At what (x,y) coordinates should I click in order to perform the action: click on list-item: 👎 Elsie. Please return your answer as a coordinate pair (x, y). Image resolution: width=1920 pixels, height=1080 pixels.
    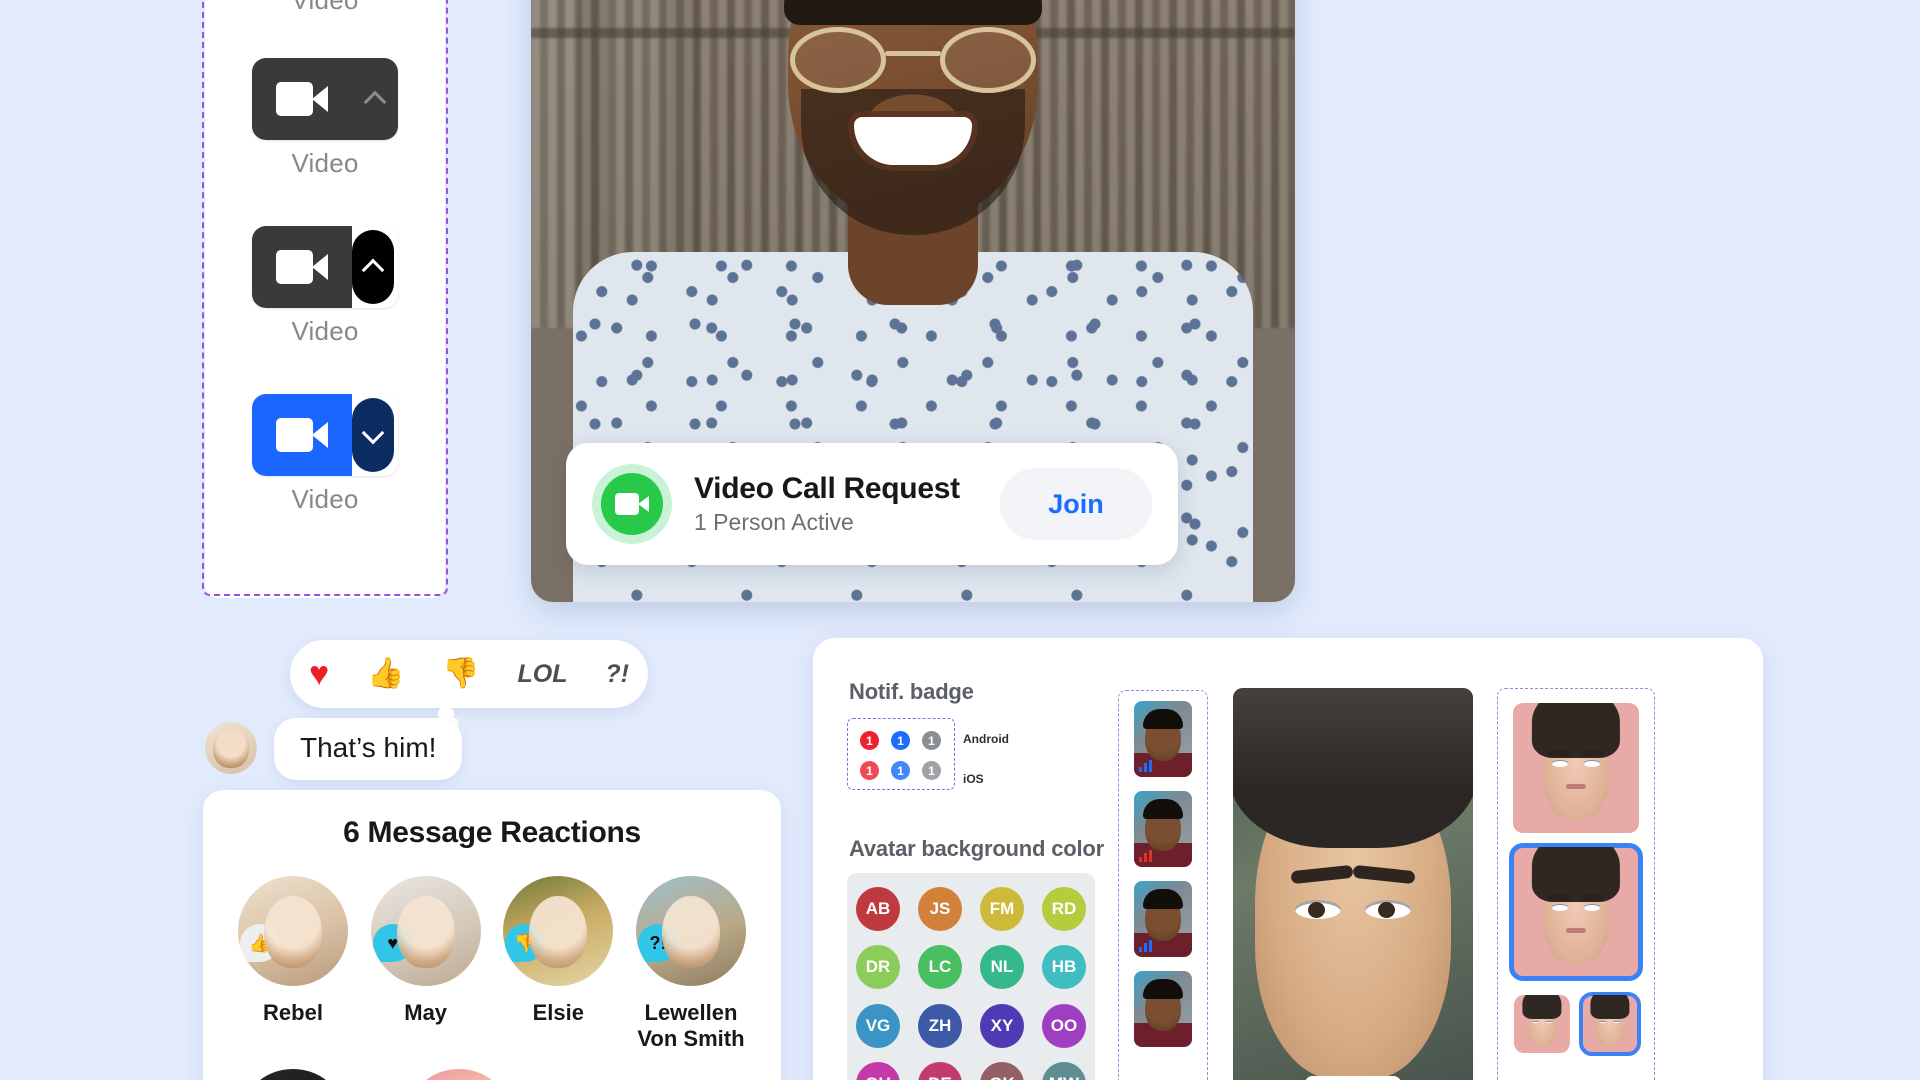
    Looking at the image, I should click on (558, 964).